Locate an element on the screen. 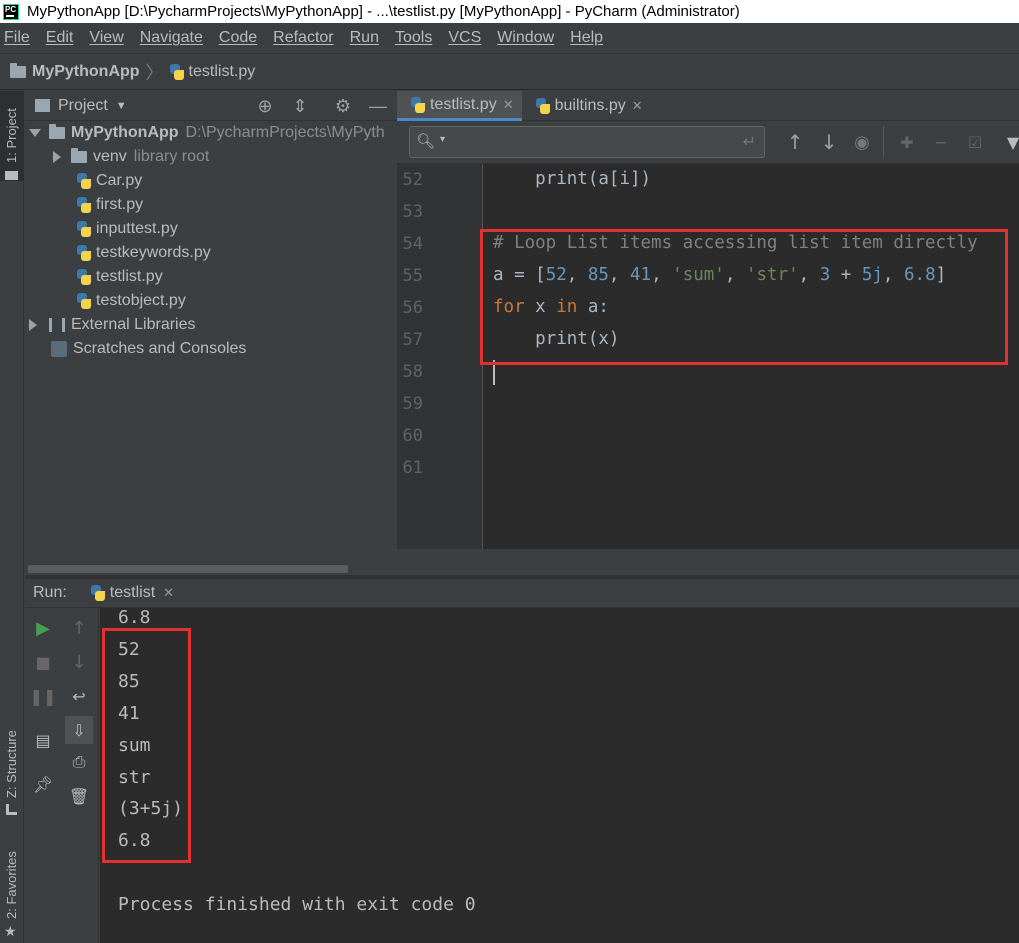  menu-window: Window is located at coordinates (525, 38).